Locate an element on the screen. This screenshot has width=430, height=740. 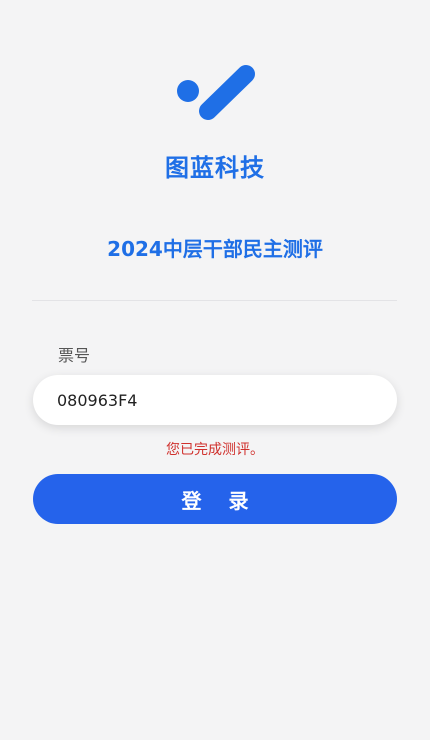
brand-logo-icon is located at coordinates (216, 92).